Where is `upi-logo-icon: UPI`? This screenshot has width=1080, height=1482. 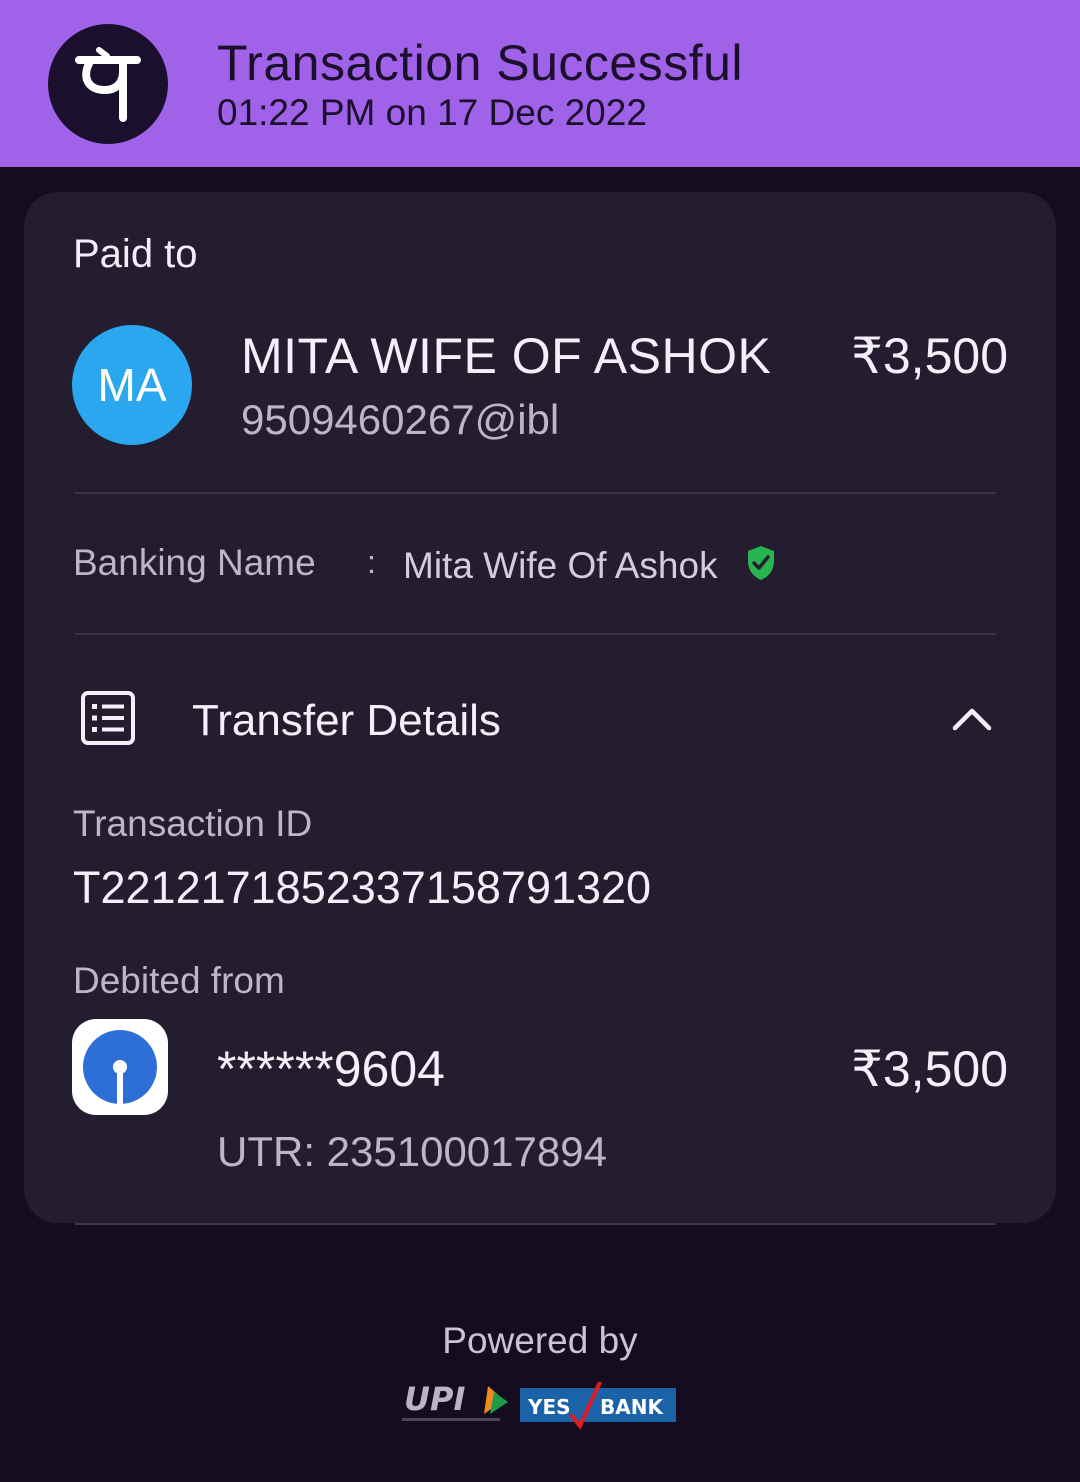 upi-logo-icon: UPI is located at coordinates (455, 1400).